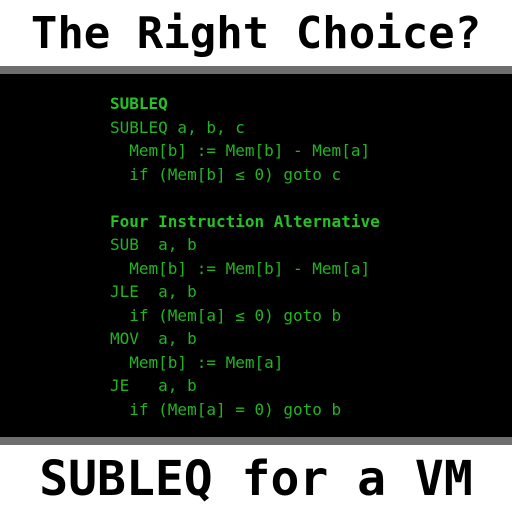  What do you see at coordinates (226, 409) in the screenshot?
I see `code-line: if (Mem[a] = 0) goto b` at bounding box center [226, 409].